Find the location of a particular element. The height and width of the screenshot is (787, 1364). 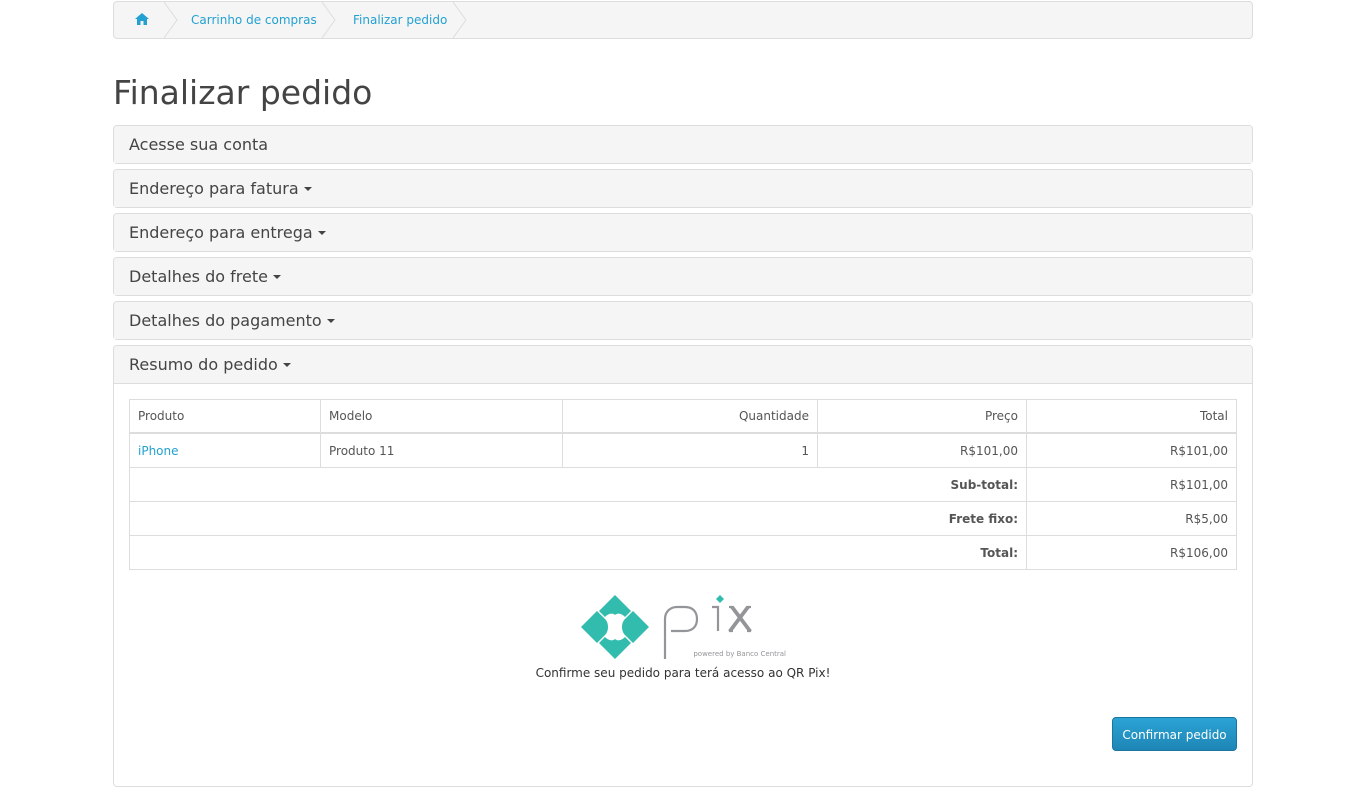

breadcrumb-cart: Carrinho de compras is located at coordinates (254, 20).